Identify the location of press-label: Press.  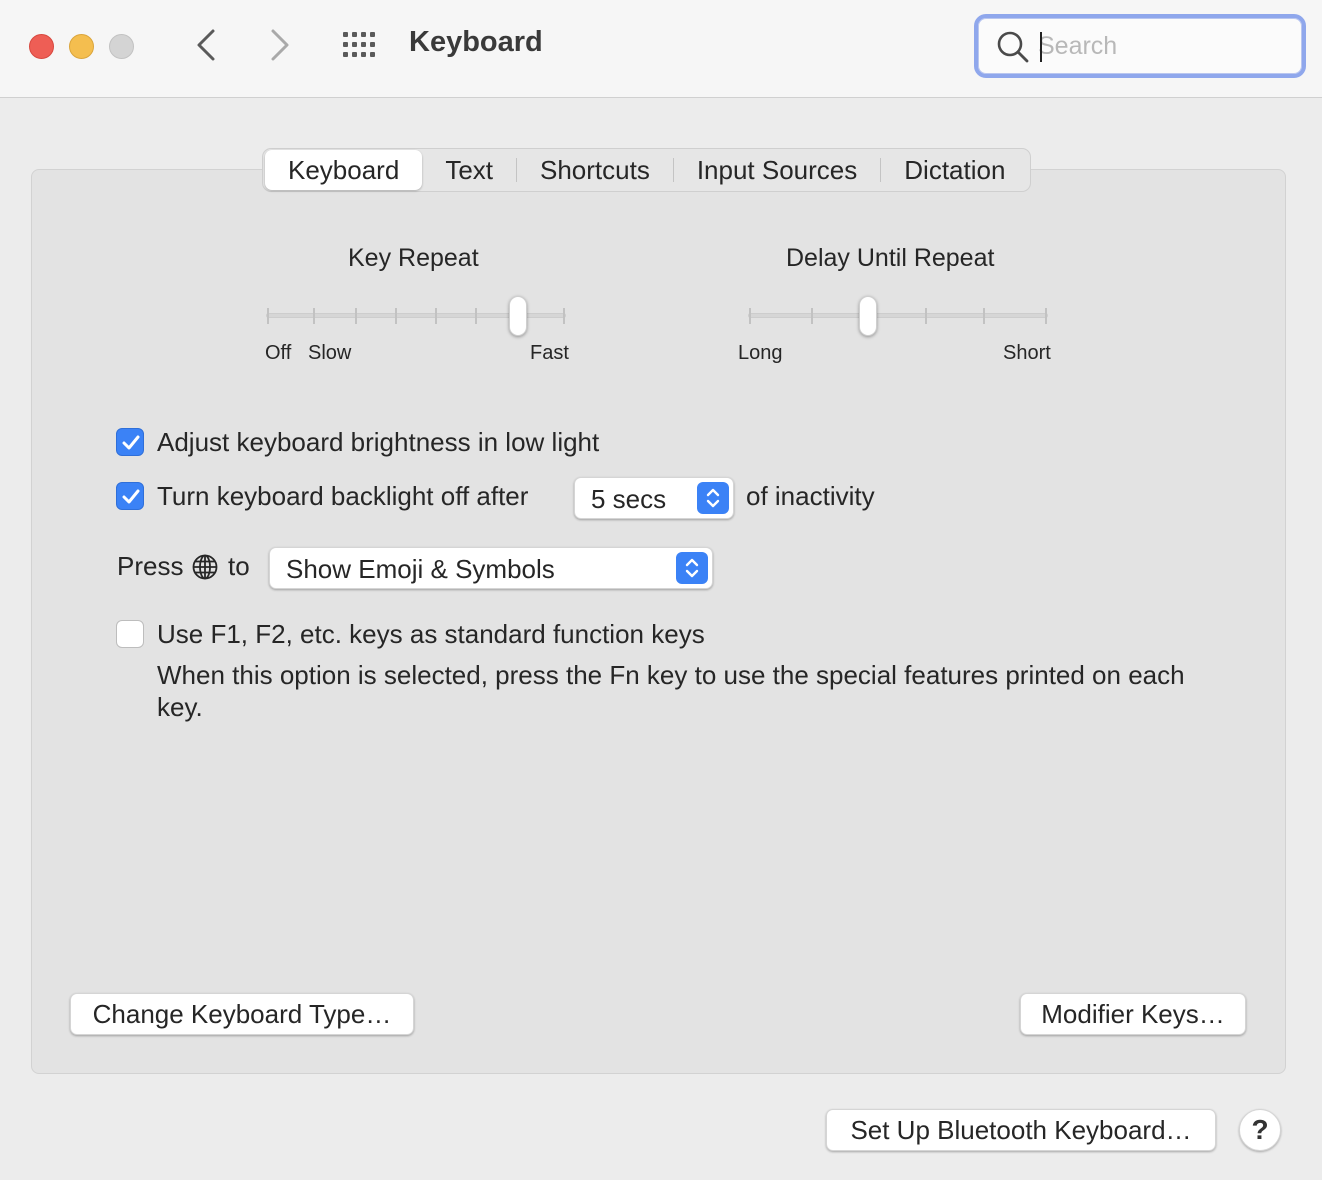
(150, 566).